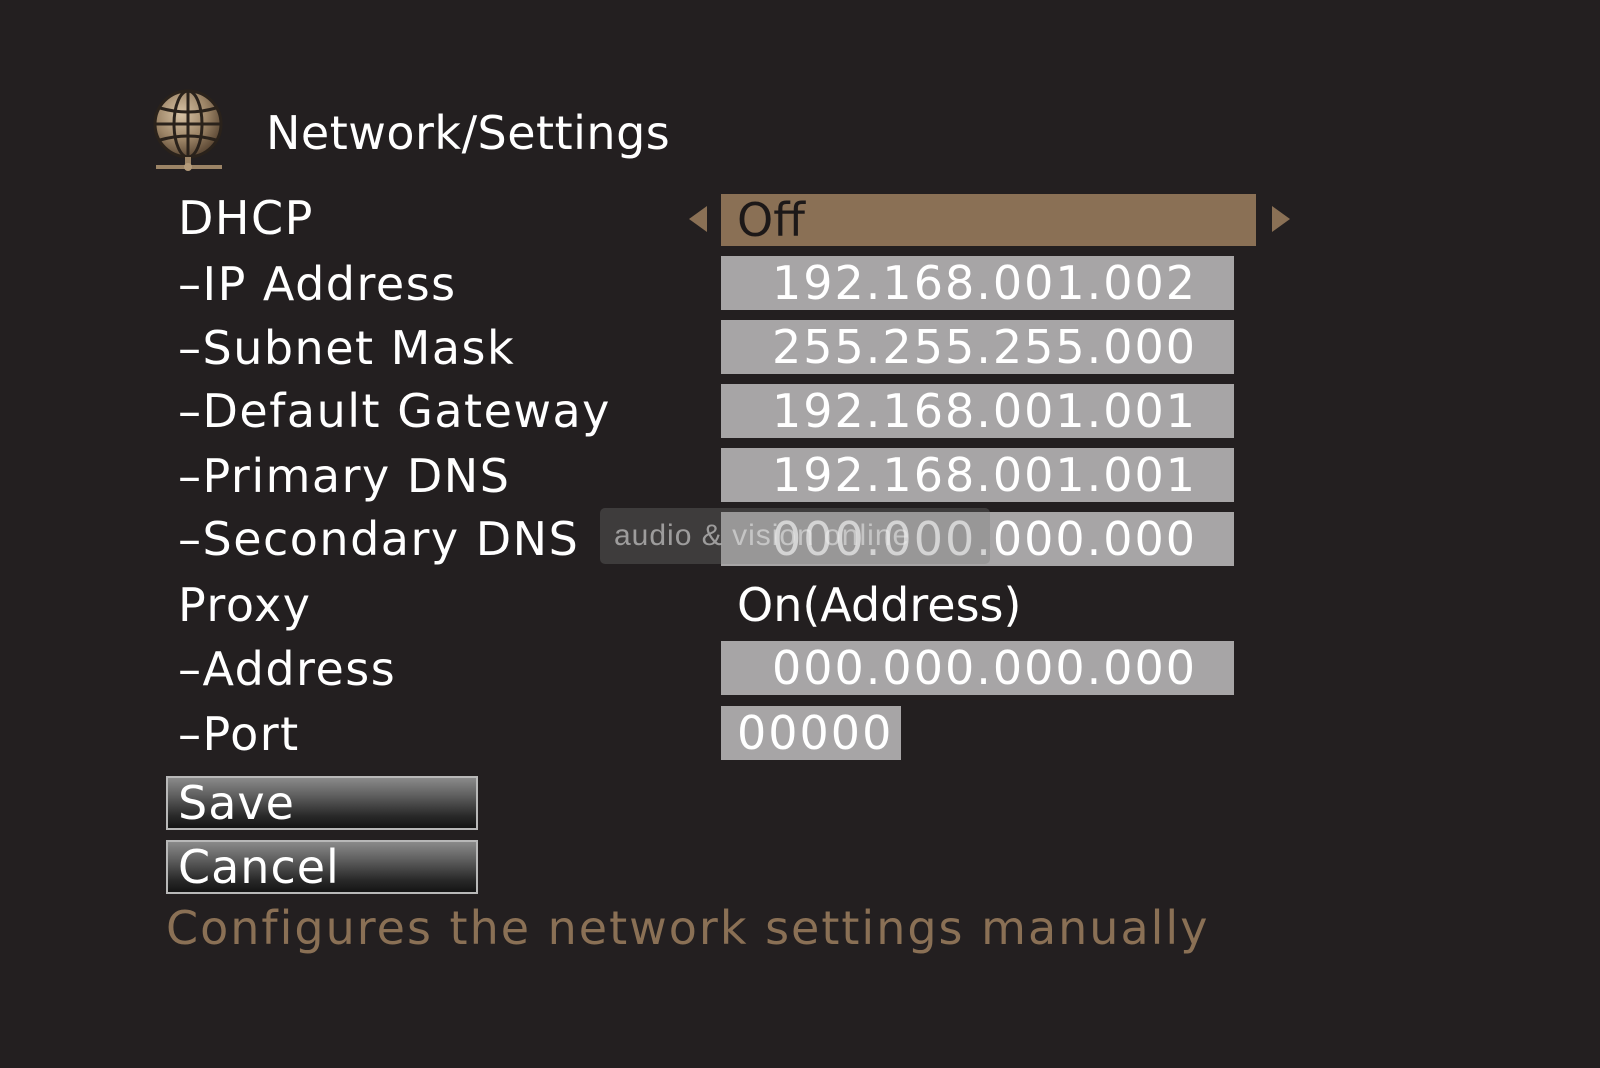  What do you see at coordinates (394, 411) in the screenshot?
I see `default-gateway-label: –Default Gateway` at bounding box center [394, 411].